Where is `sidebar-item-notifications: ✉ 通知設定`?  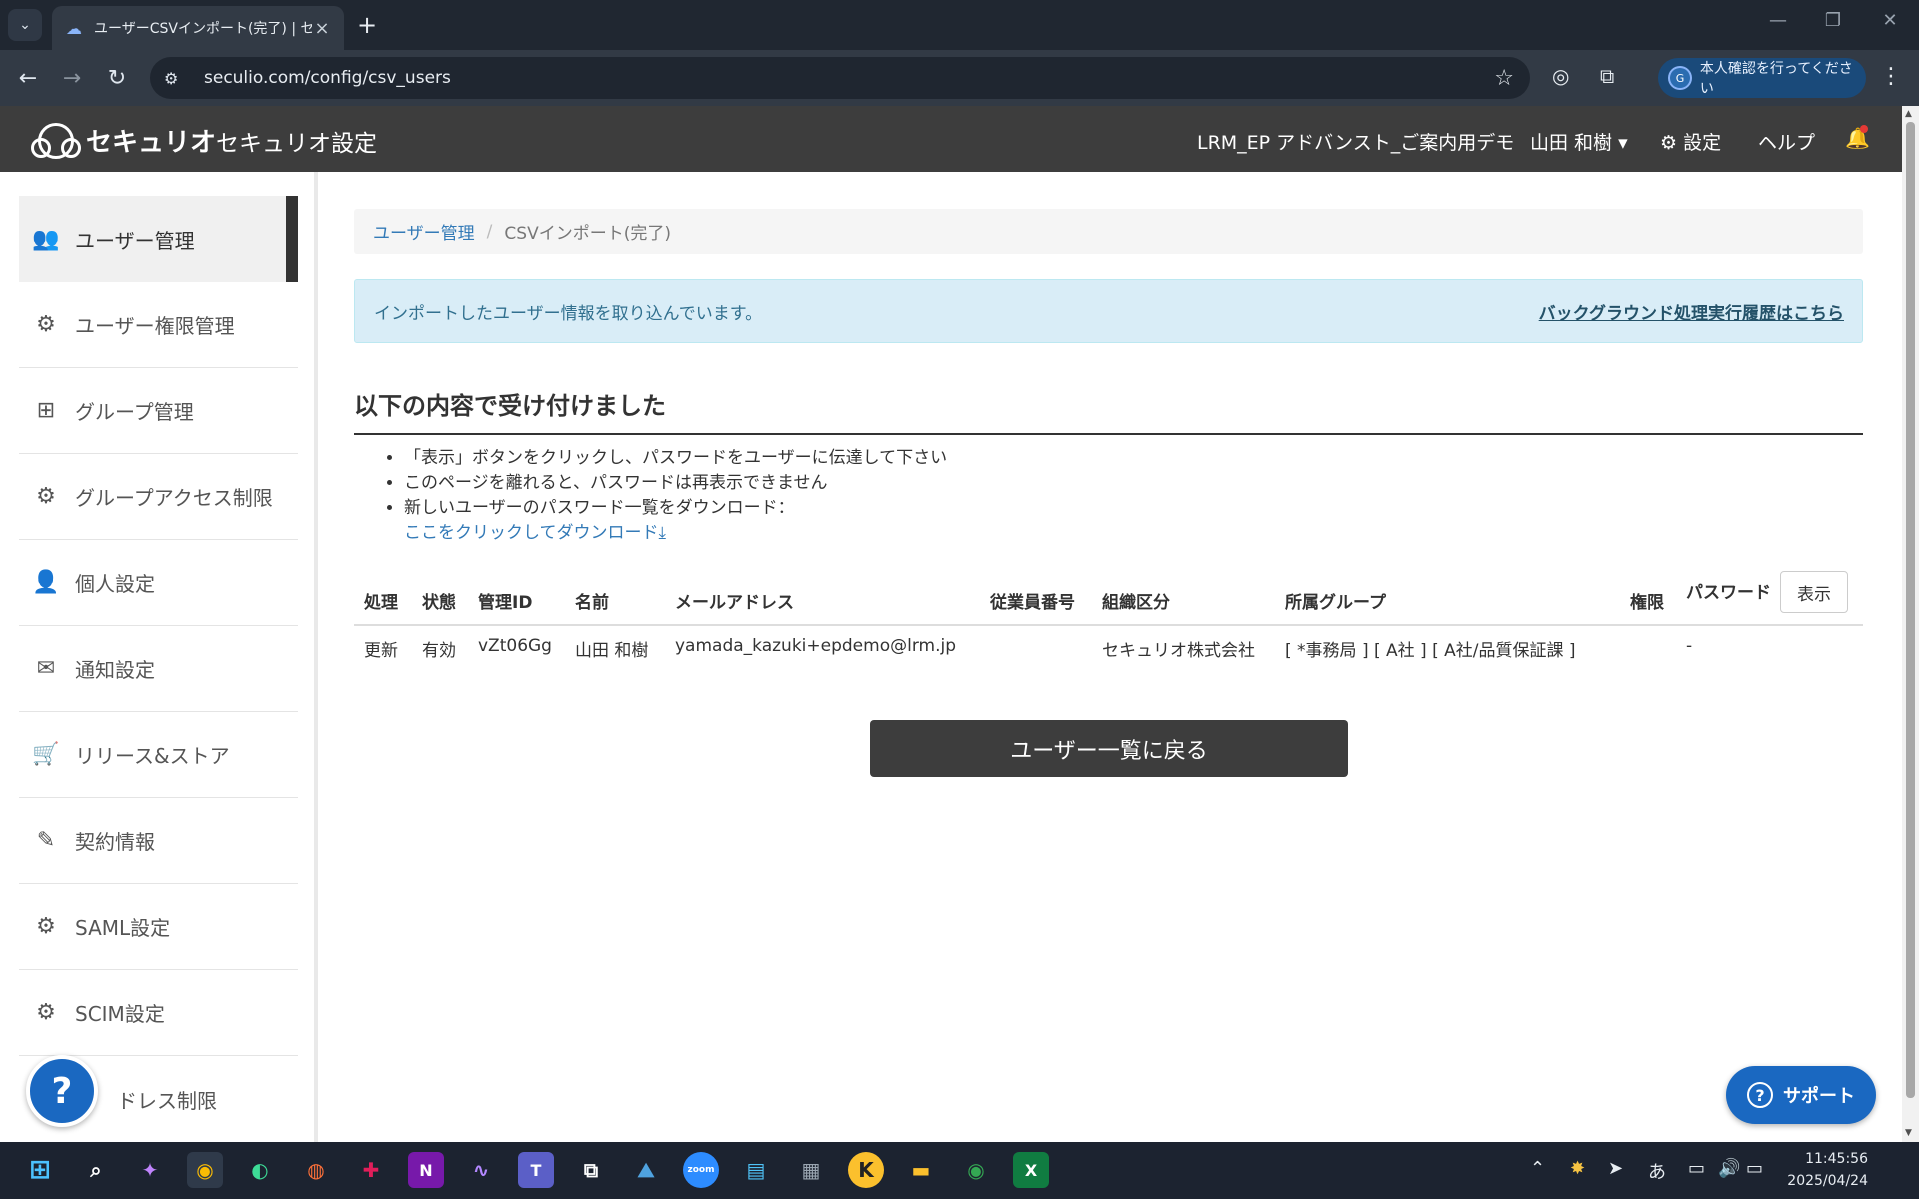 sidebar-item-notifications: ✉ 通知設定 is located at coordinates (158, 669).